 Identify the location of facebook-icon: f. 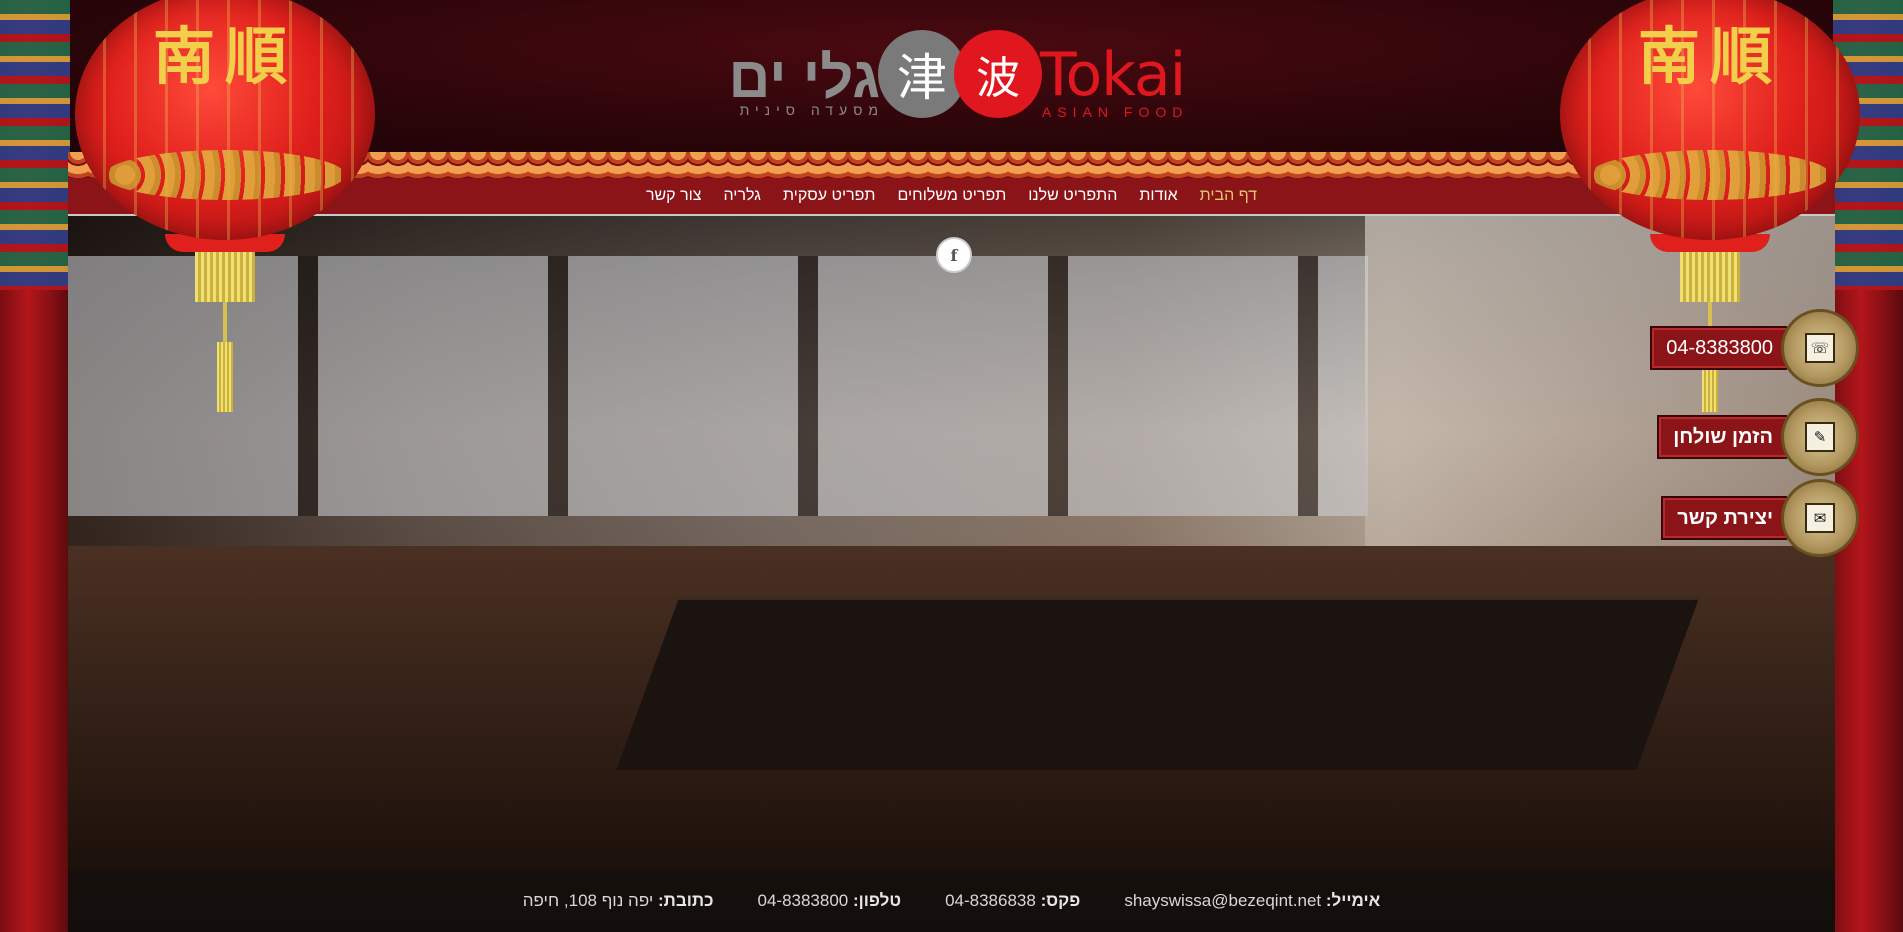
(954, 255).